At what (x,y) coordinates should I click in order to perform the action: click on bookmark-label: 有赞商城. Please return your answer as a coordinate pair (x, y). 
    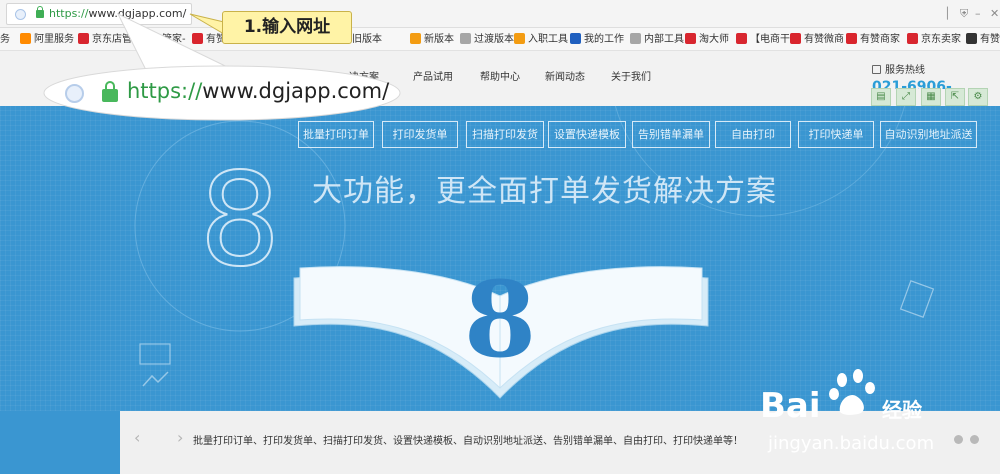
    Looking at the image, I should click on (990, 39).